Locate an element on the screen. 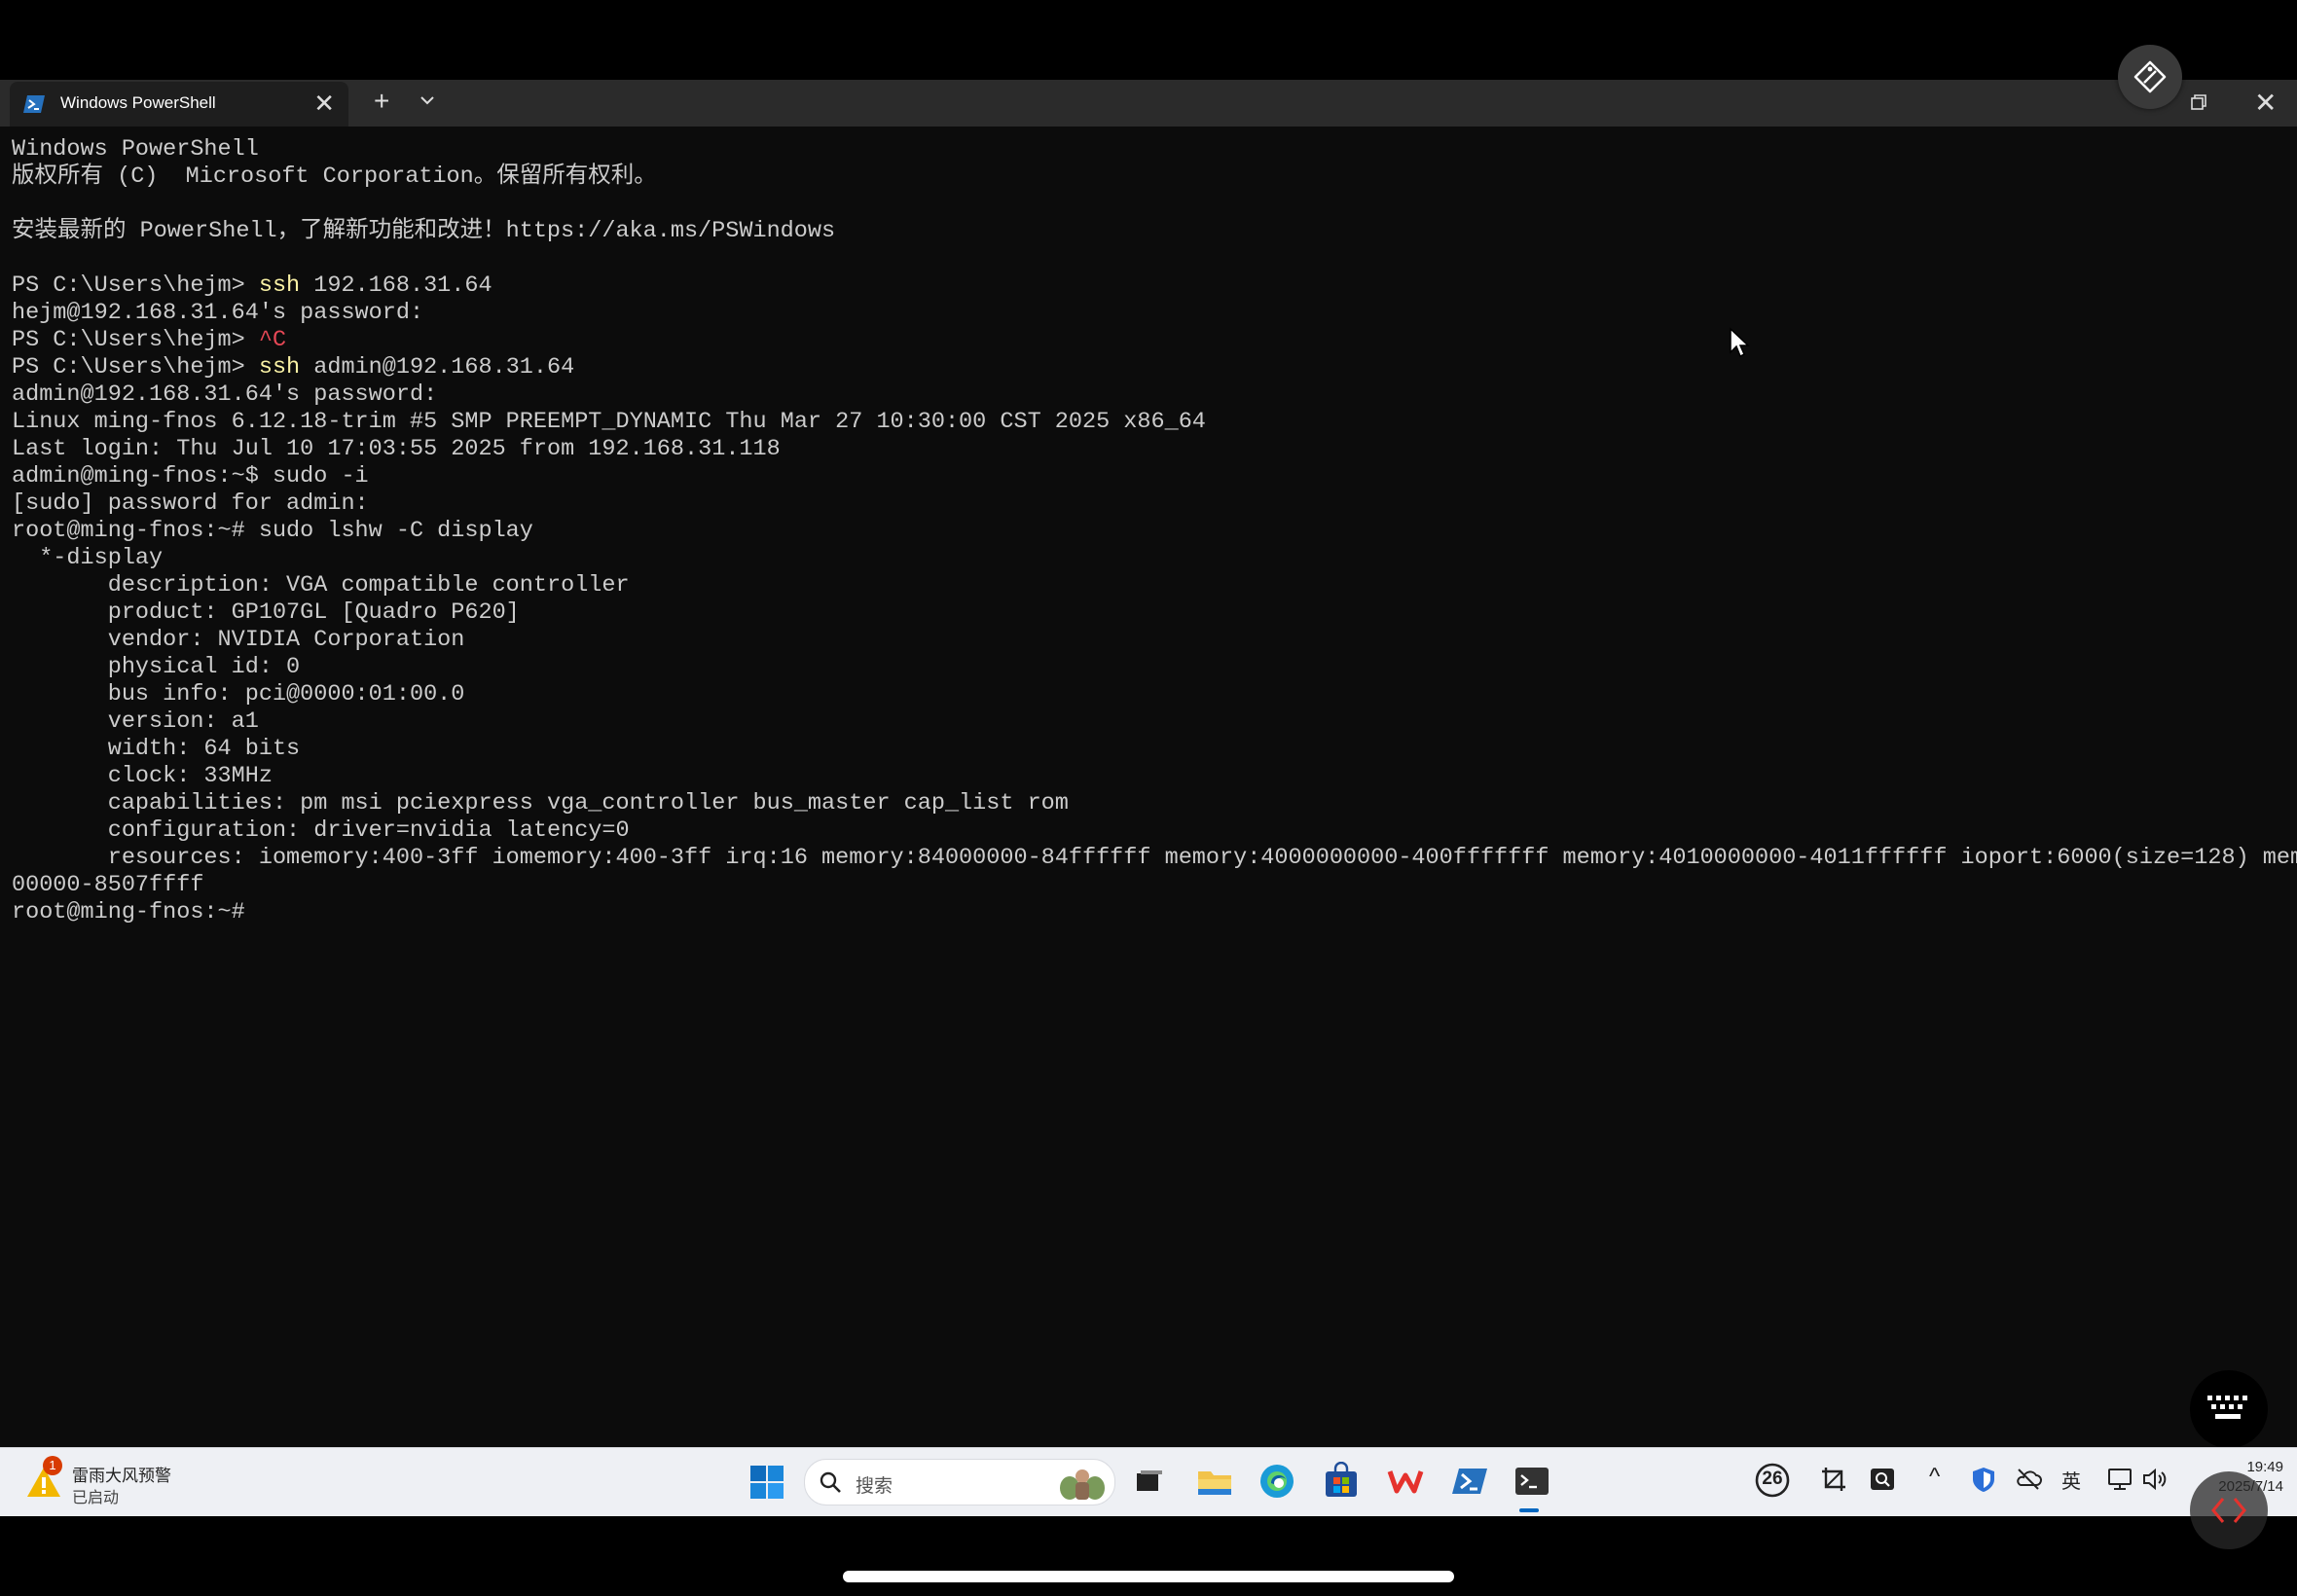 Image resolution: width=2297 pixels, height=1596 pixels. terminal-line: vendor: NVIDIA Corporation is located at coordinates (238, 640).